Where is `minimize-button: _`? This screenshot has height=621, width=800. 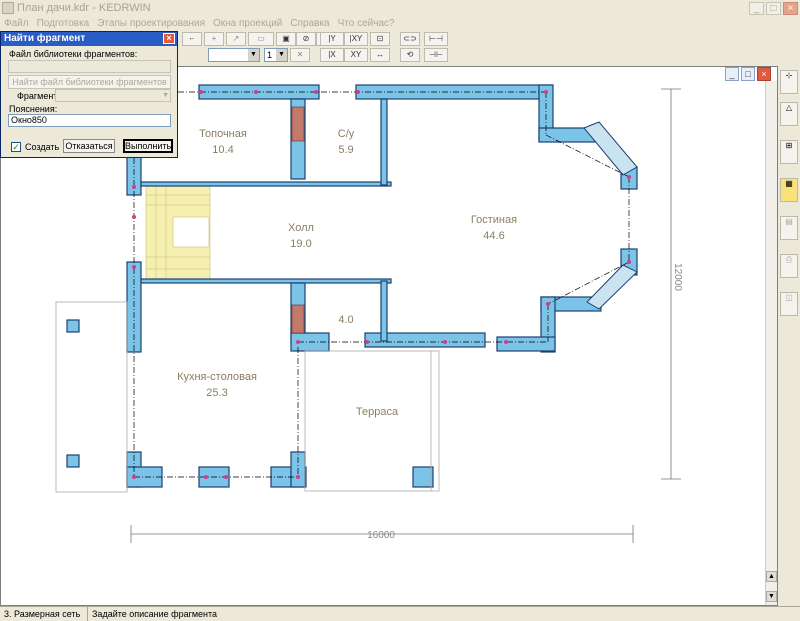
minimize-button: _ is located at coordinates (756, 8).